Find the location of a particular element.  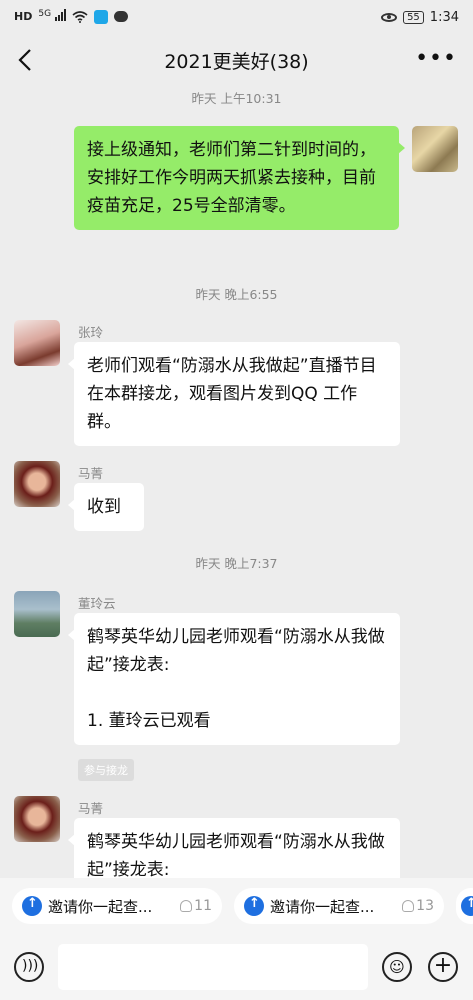

message-bubble: 鹤琴英华幼儿园老师观看“防溺水从我做起”接龙表: is located at coordinates (234, 848).